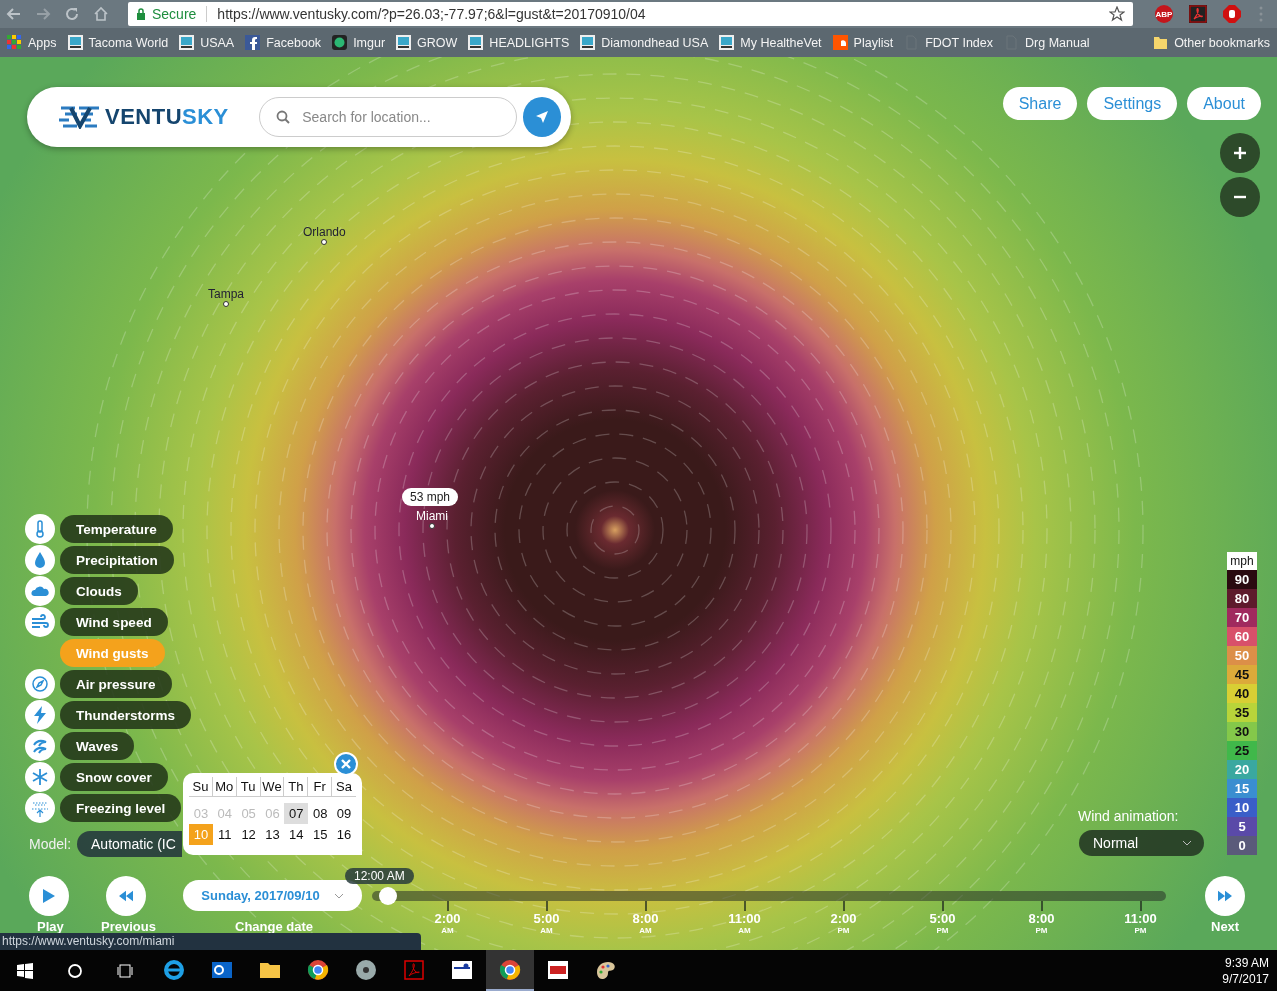 The width and height of the screenshot is (1277, 991). What do you see at coordinates (1128, 816) in the screenshot?
I see `wind-animation-label: Wind animation:` at bounding box center [1128, 816].